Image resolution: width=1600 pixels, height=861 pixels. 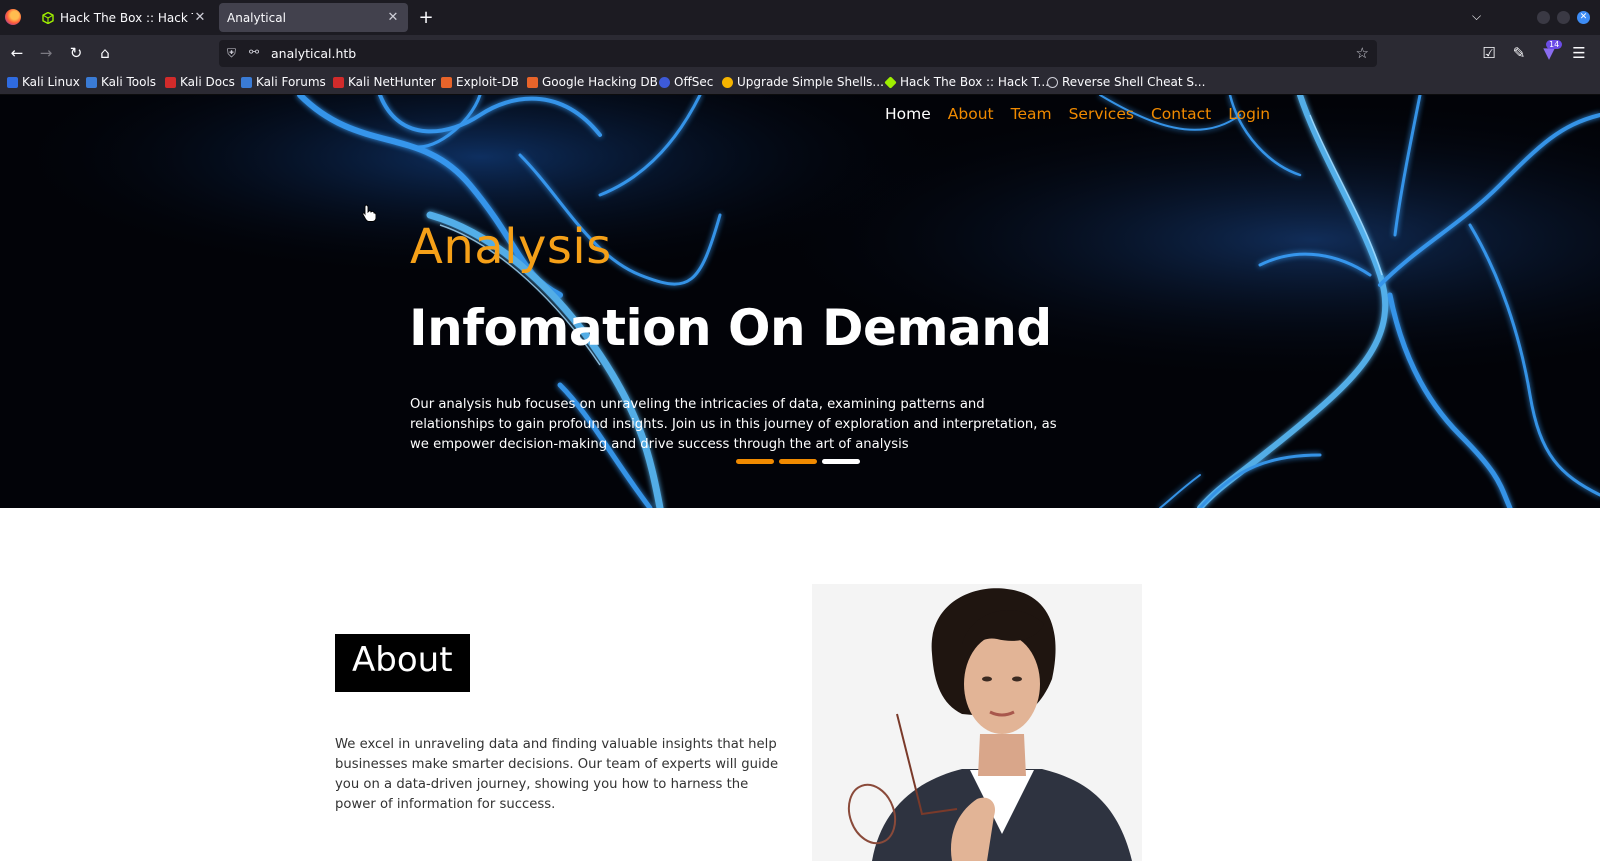 I want to click on site-info-lock-icon: ⚯, so click(x=254, y=52).